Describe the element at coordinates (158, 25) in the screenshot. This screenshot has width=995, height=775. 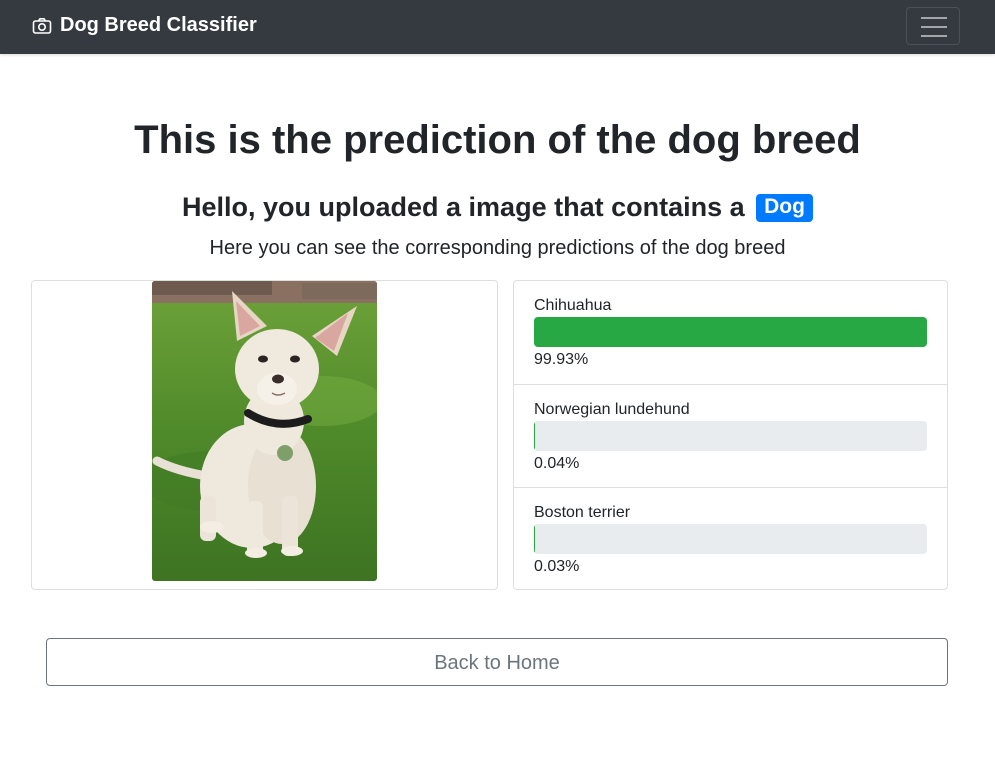
I see `brand-title: Dog Breed Classifier` at that location.